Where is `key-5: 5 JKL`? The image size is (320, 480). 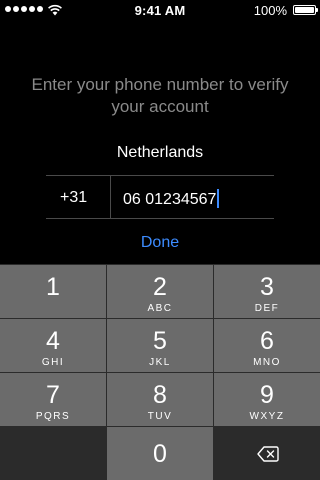
key-5: 5 JKL is located at coordinates (160, 345).